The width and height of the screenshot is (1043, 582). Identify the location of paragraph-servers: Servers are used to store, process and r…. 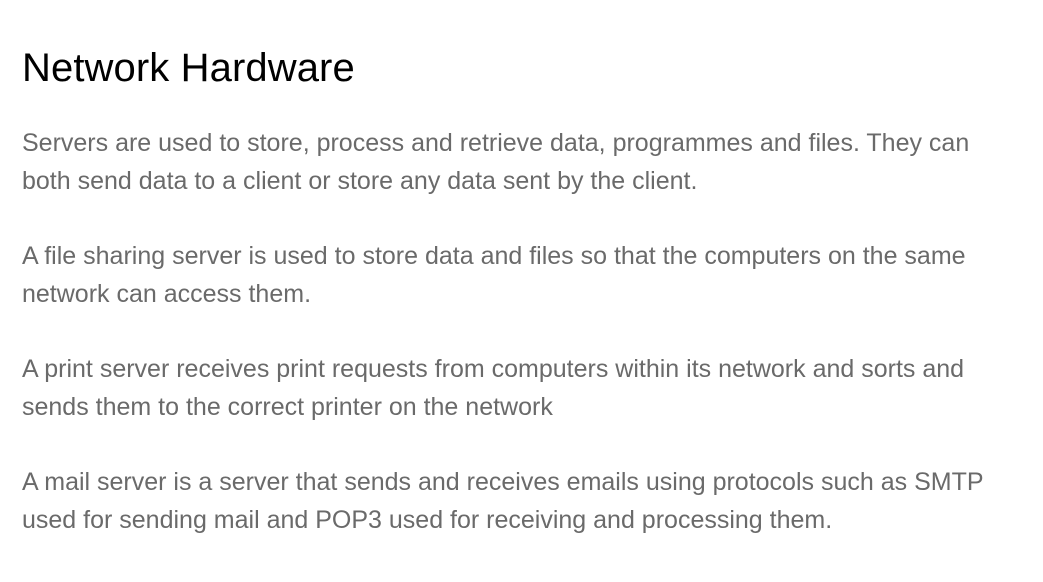
(496, 162).